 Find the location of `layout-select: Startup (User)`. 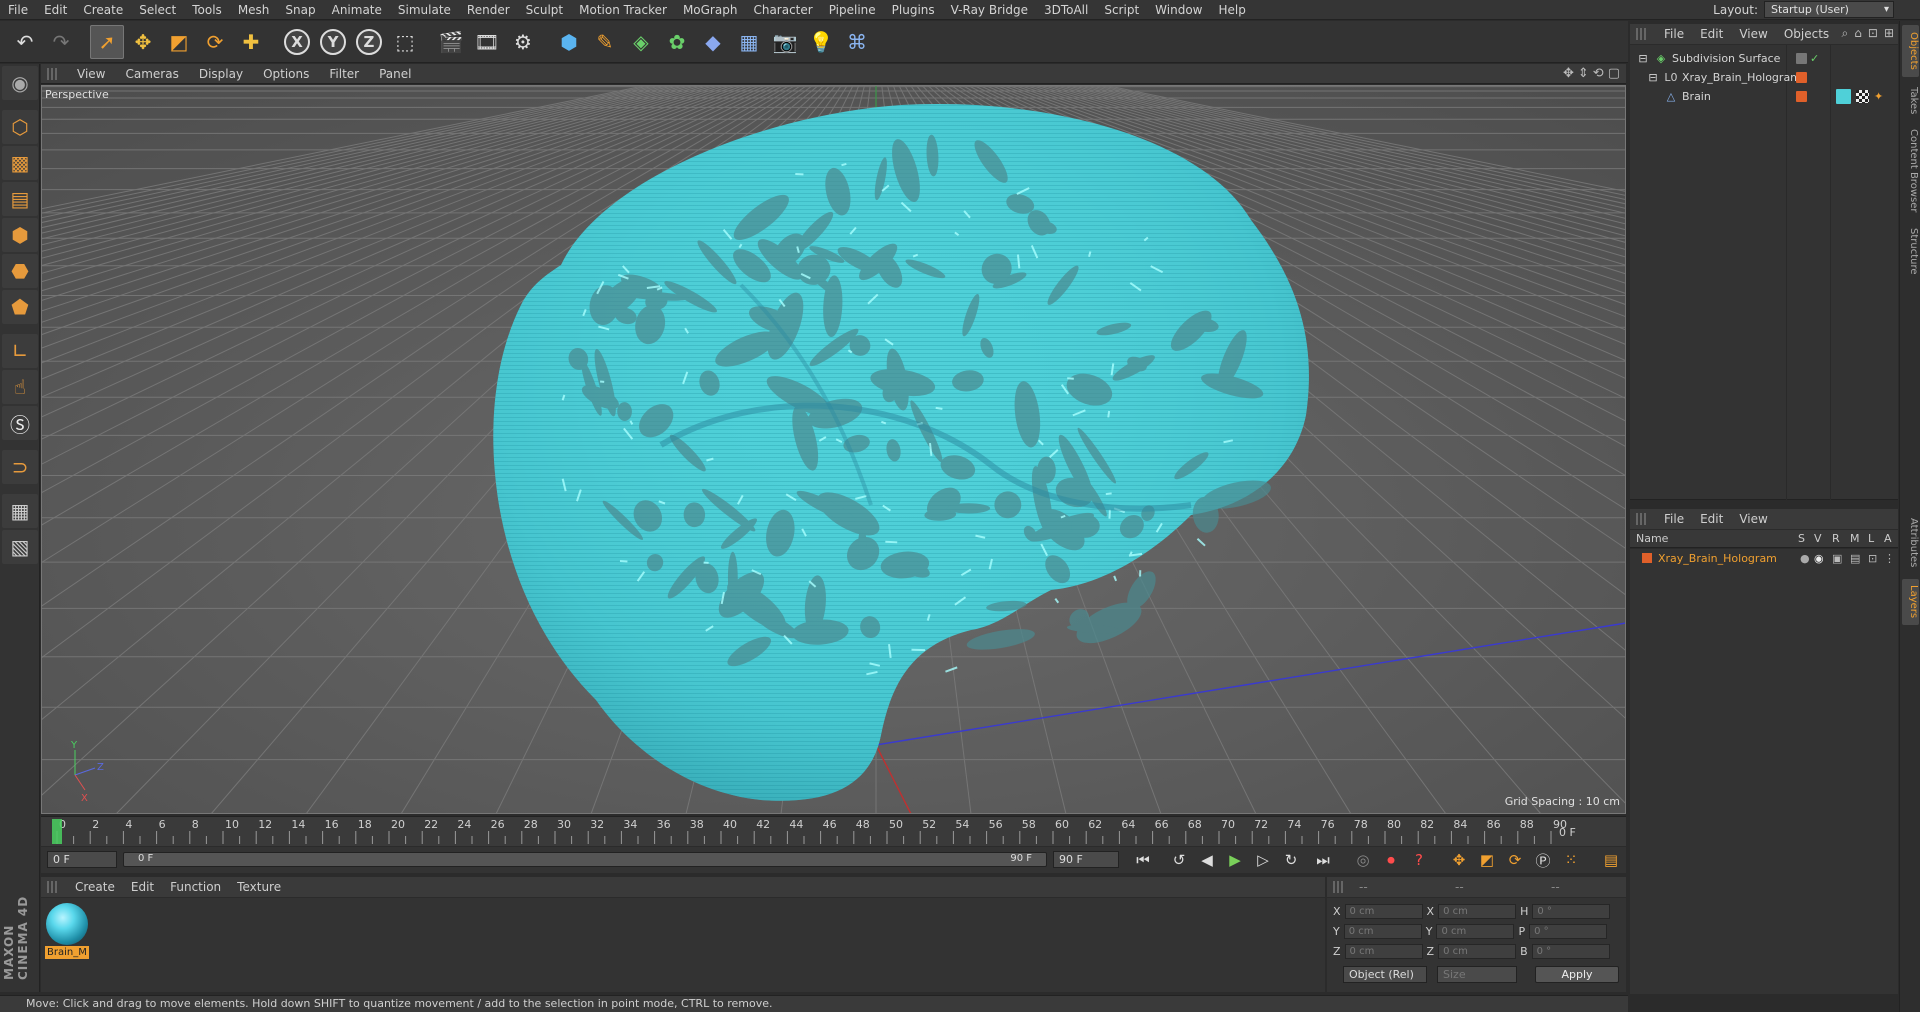

layout-select: Startup (User) is located at coordinates (1829, 9).